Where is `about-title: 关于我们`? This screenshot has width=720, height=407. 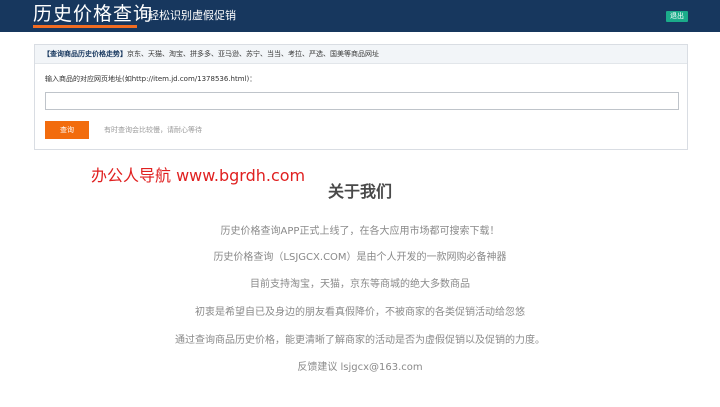 about-title: 关于我们 is located at coordinates (359, 191).